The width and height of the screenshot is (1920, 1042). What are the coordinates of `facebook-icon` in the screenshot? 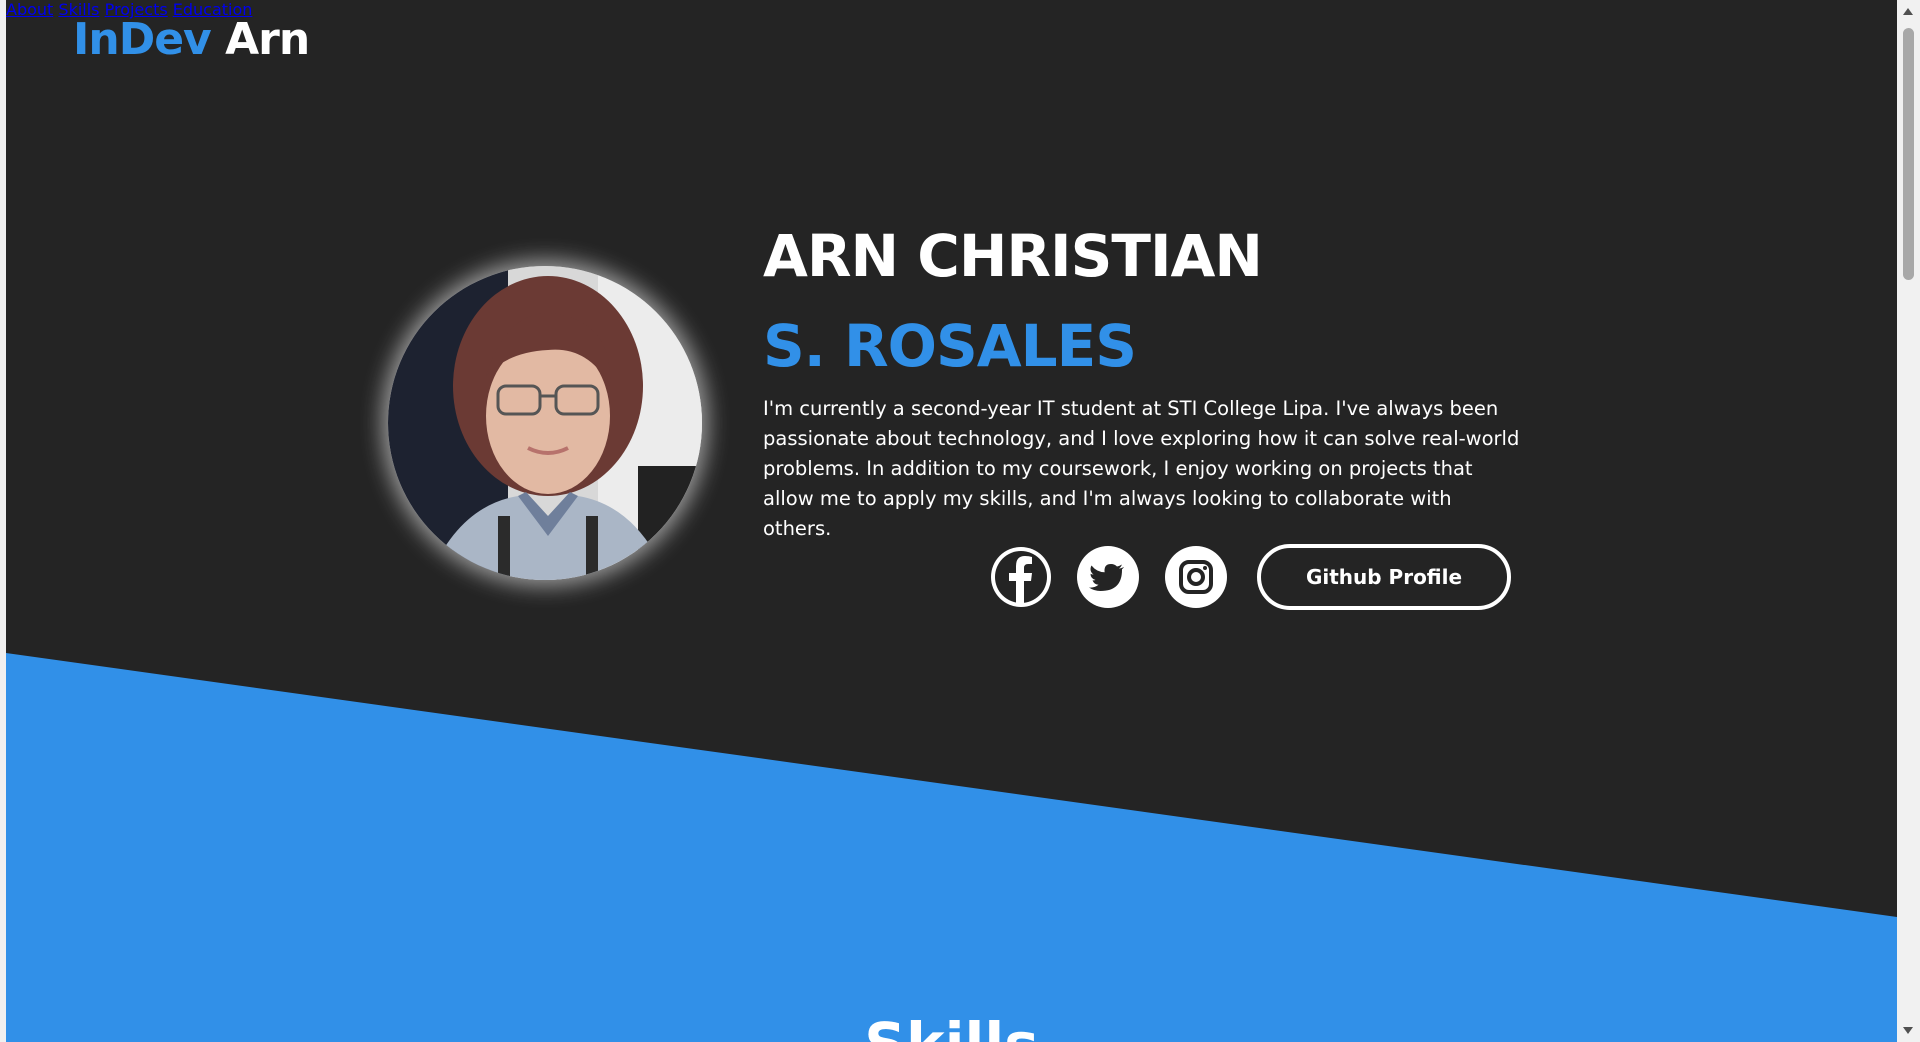 It's located at (1021, 577).